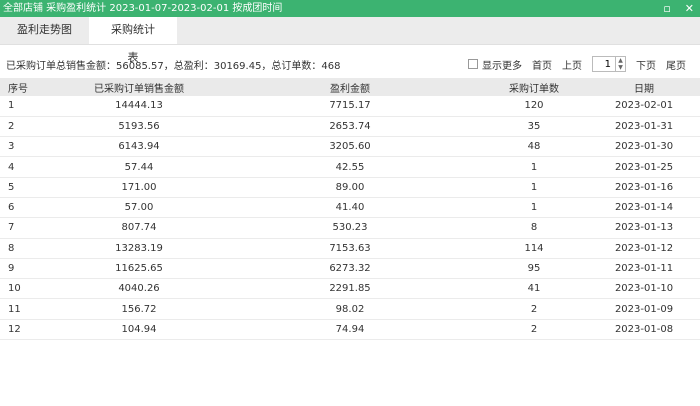 This screenshot has height=406, width=700. Describe the element at coordinates (644, 87) in the screenshot. I see `col-header-date: 日期` at that location.